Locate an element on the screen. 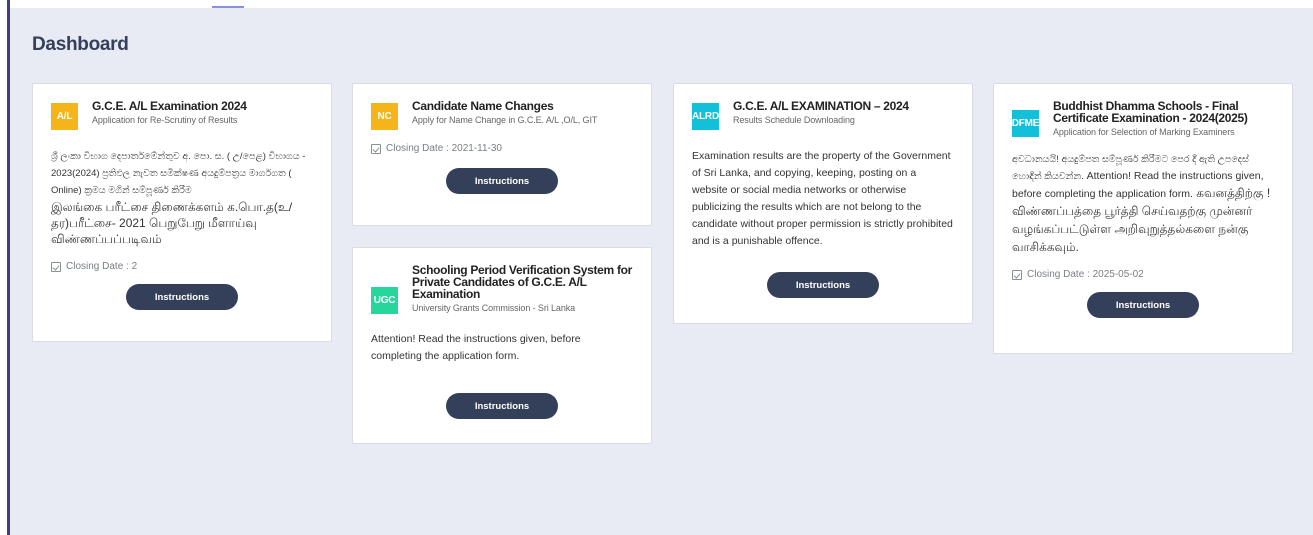 The height and width of the screenshot is (535, 1313). badge-icon: NC is located at coordinates (384, 116).